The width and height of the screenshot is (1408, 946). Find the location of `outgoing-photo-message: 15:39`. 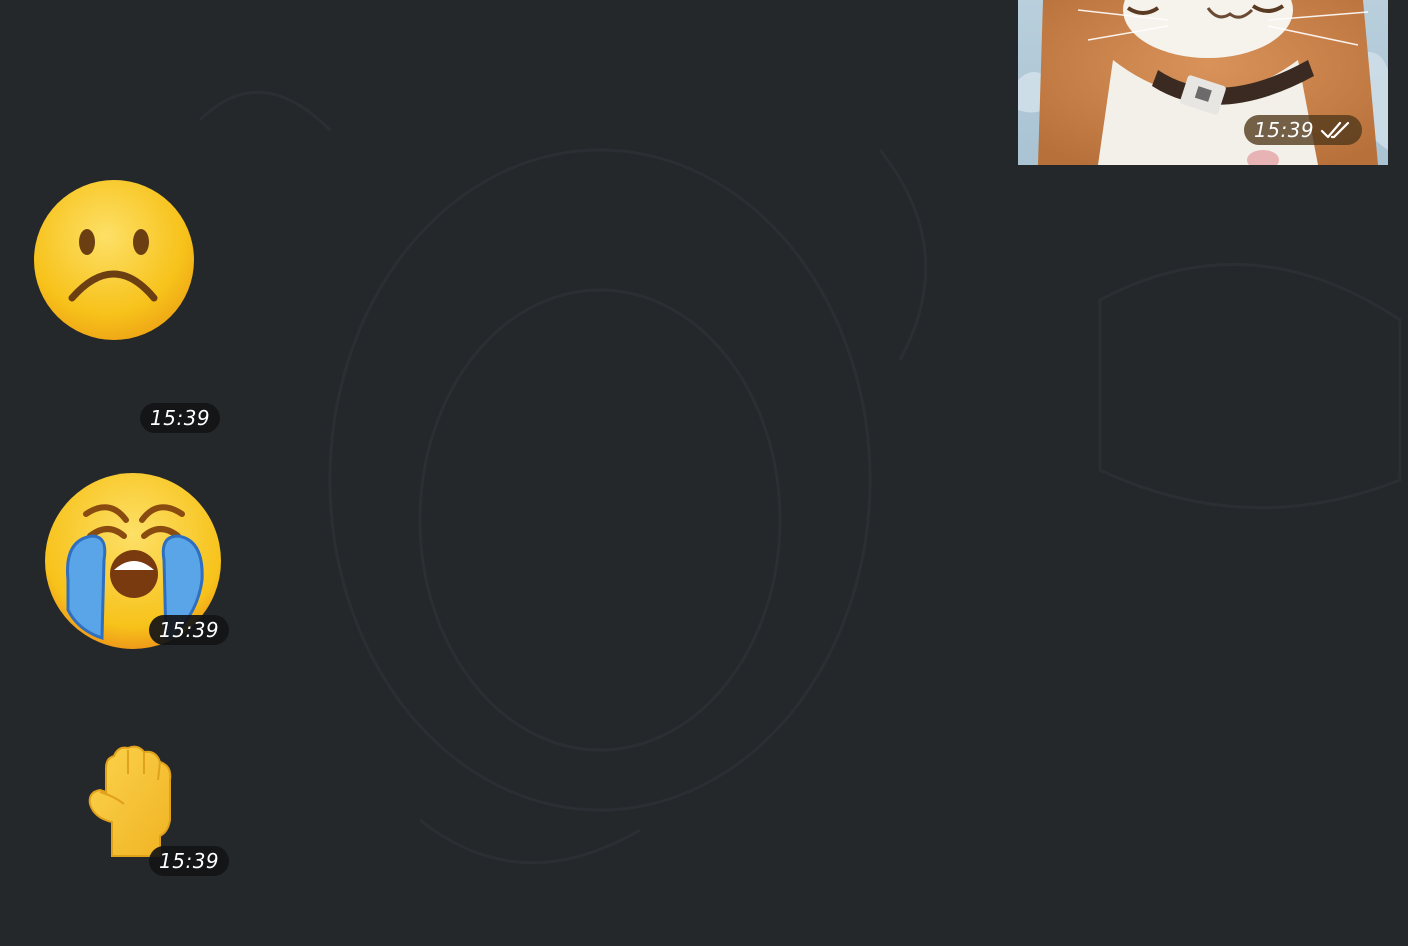

outgoing-photo-message: 15:39 is located at coordinates (1203, 82).